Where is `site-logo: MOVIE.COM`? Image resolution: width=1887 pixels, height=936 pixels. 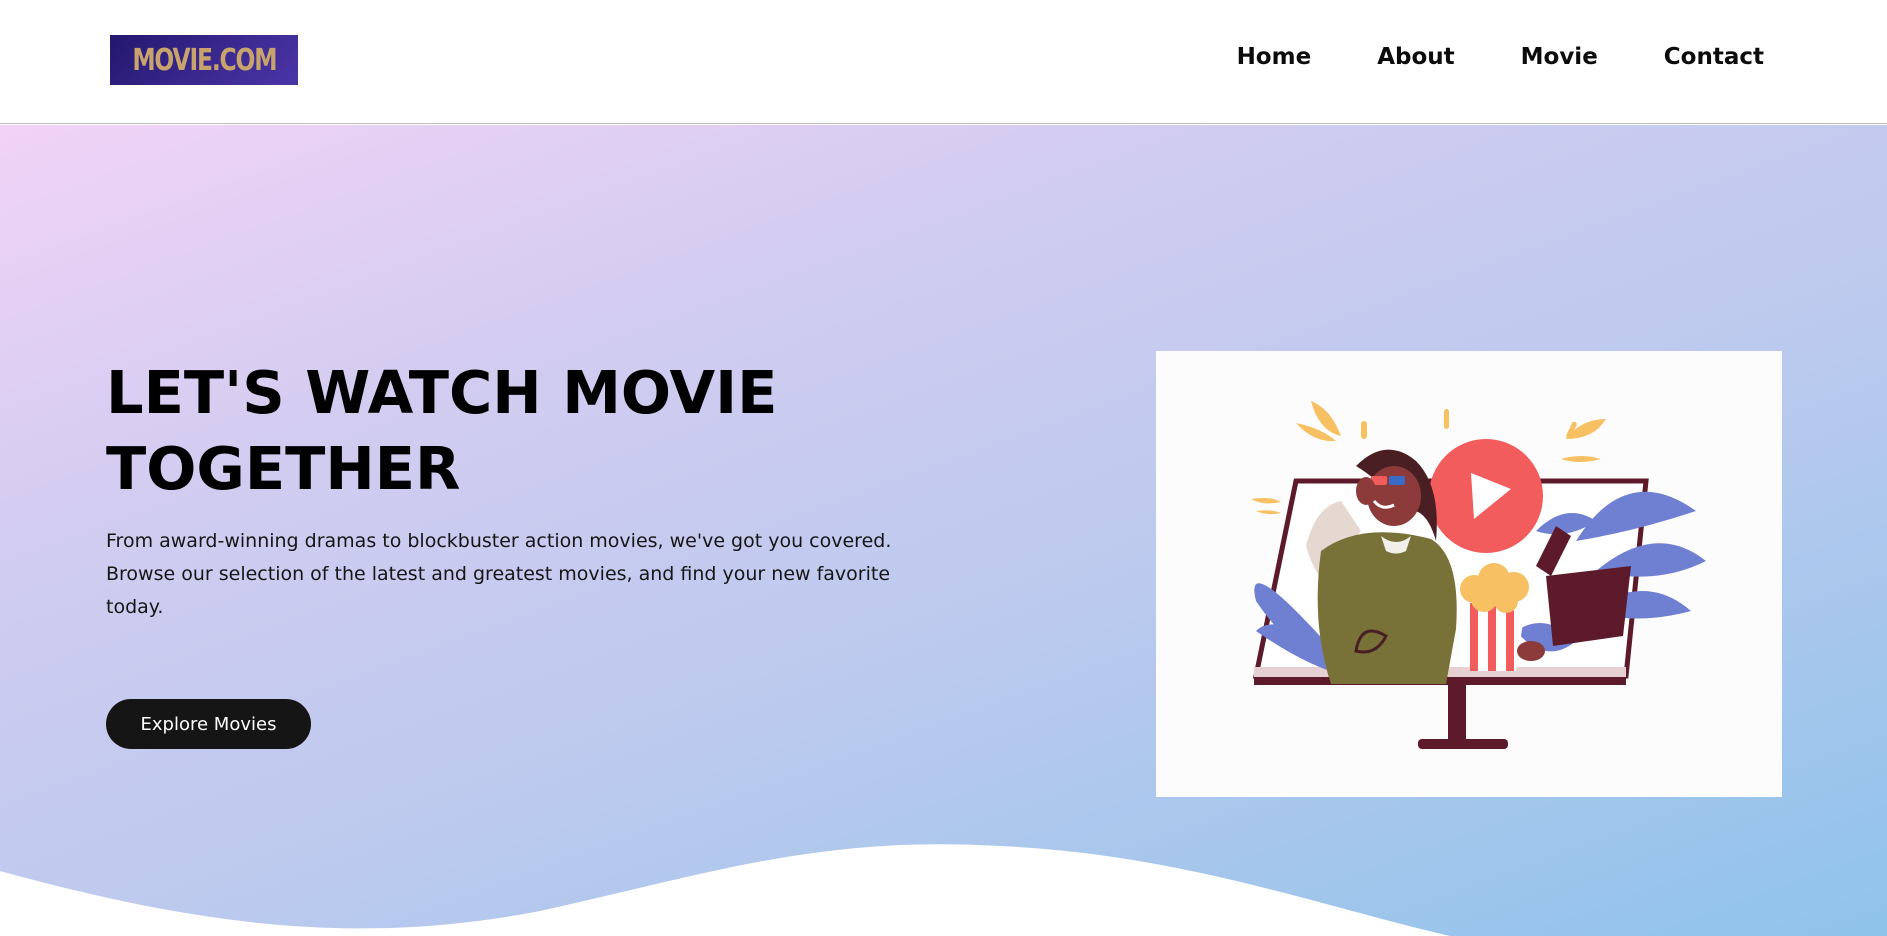
site-logo: MOVIE.COM is located at coordinates (204, 60).